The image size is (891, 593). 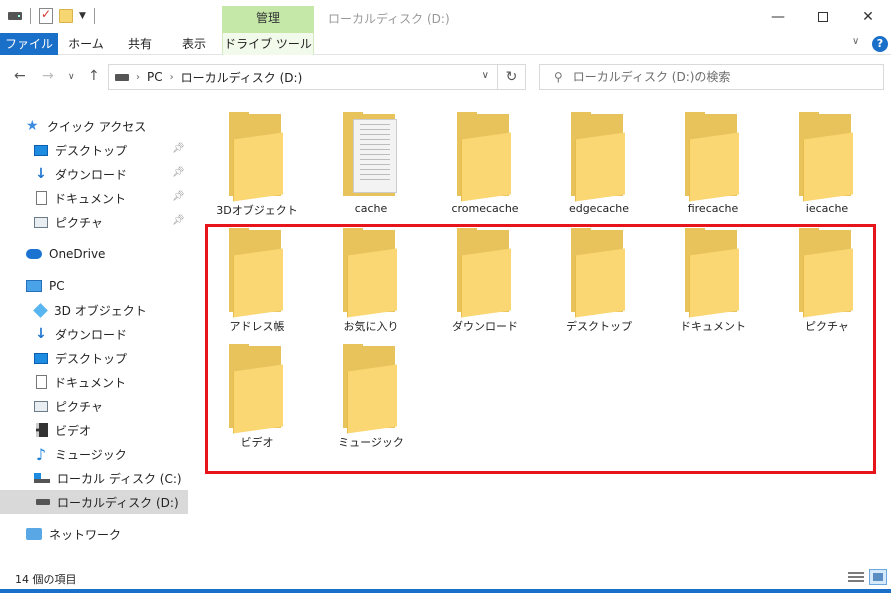 I want to click on folder-item: firecache, so click(x=713, y=161).